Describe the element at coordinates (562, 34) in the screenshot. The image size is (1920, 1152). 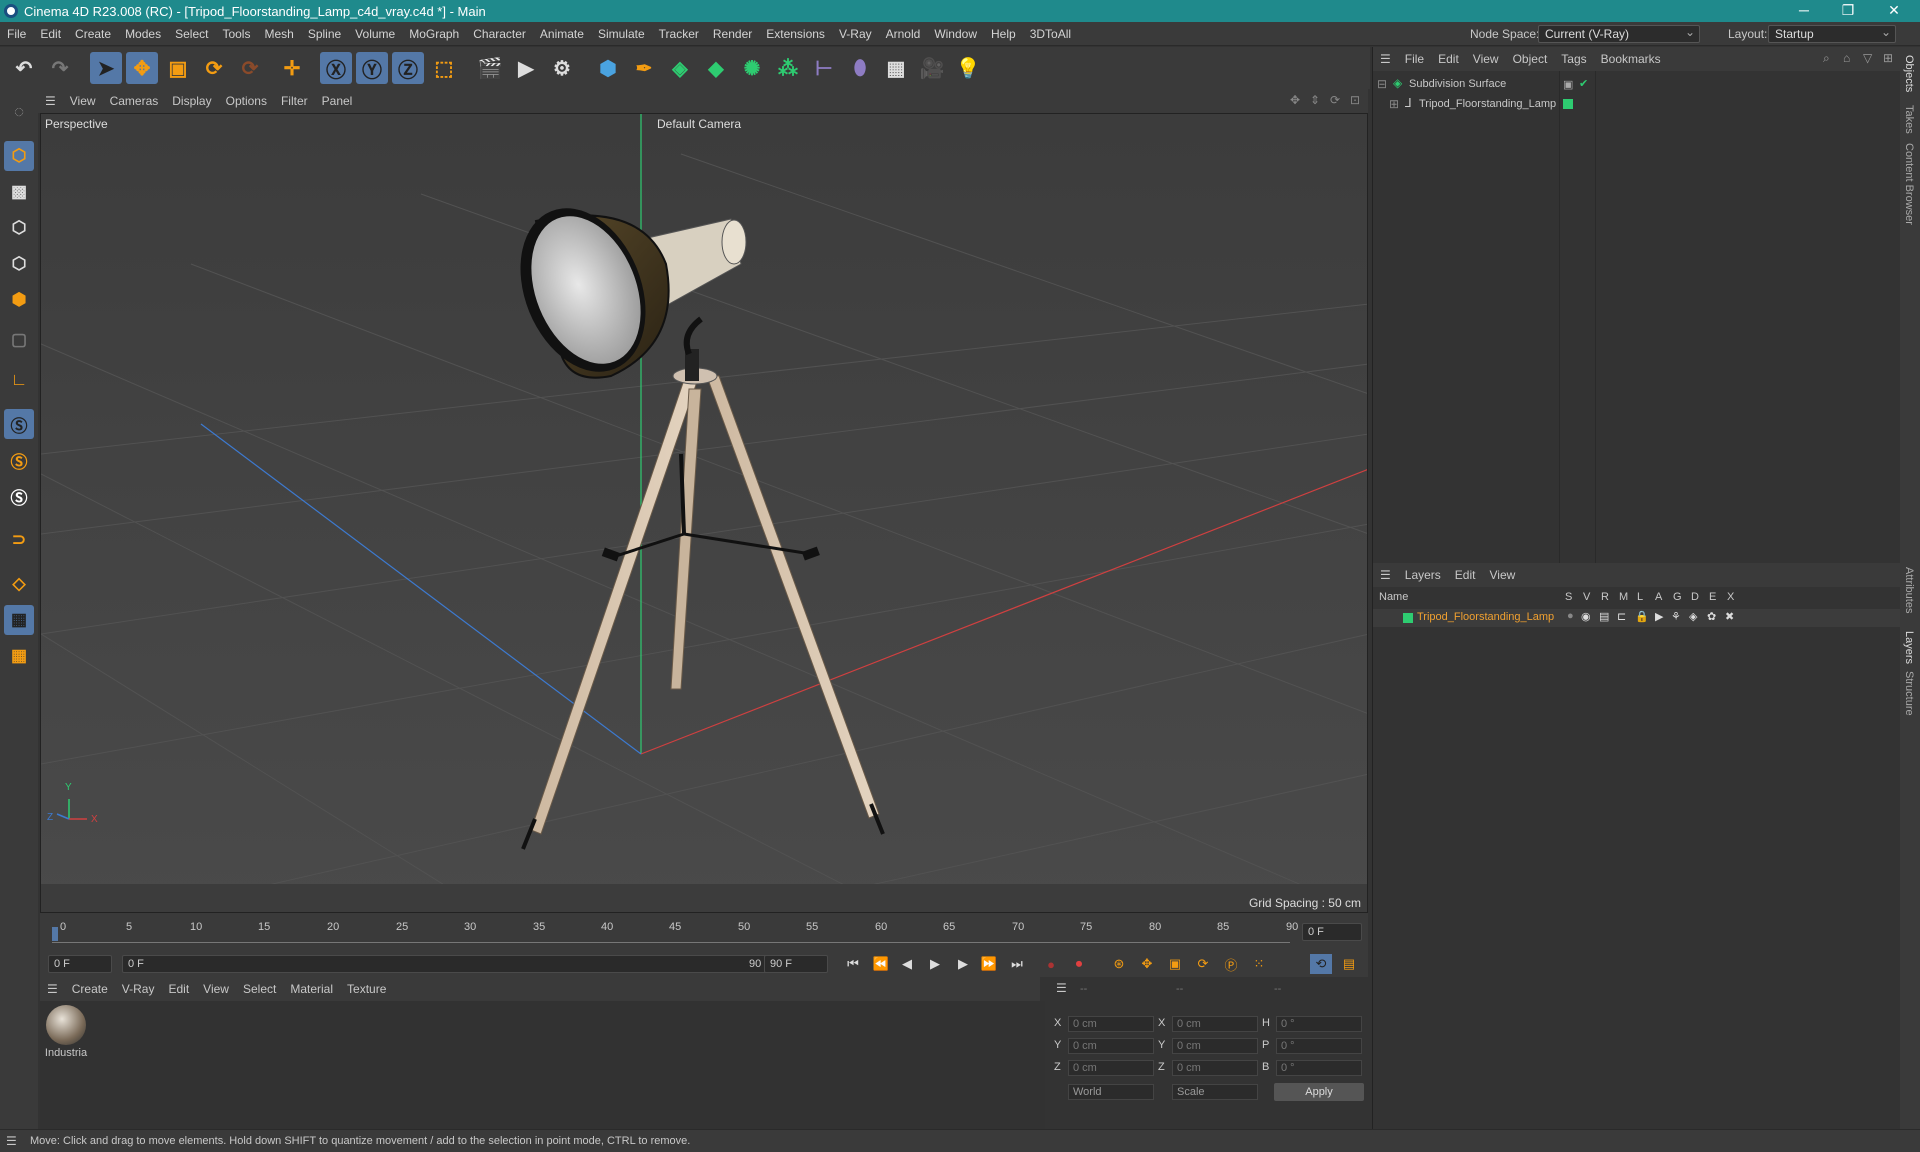
I see `menu-animate: Animate` at that location.